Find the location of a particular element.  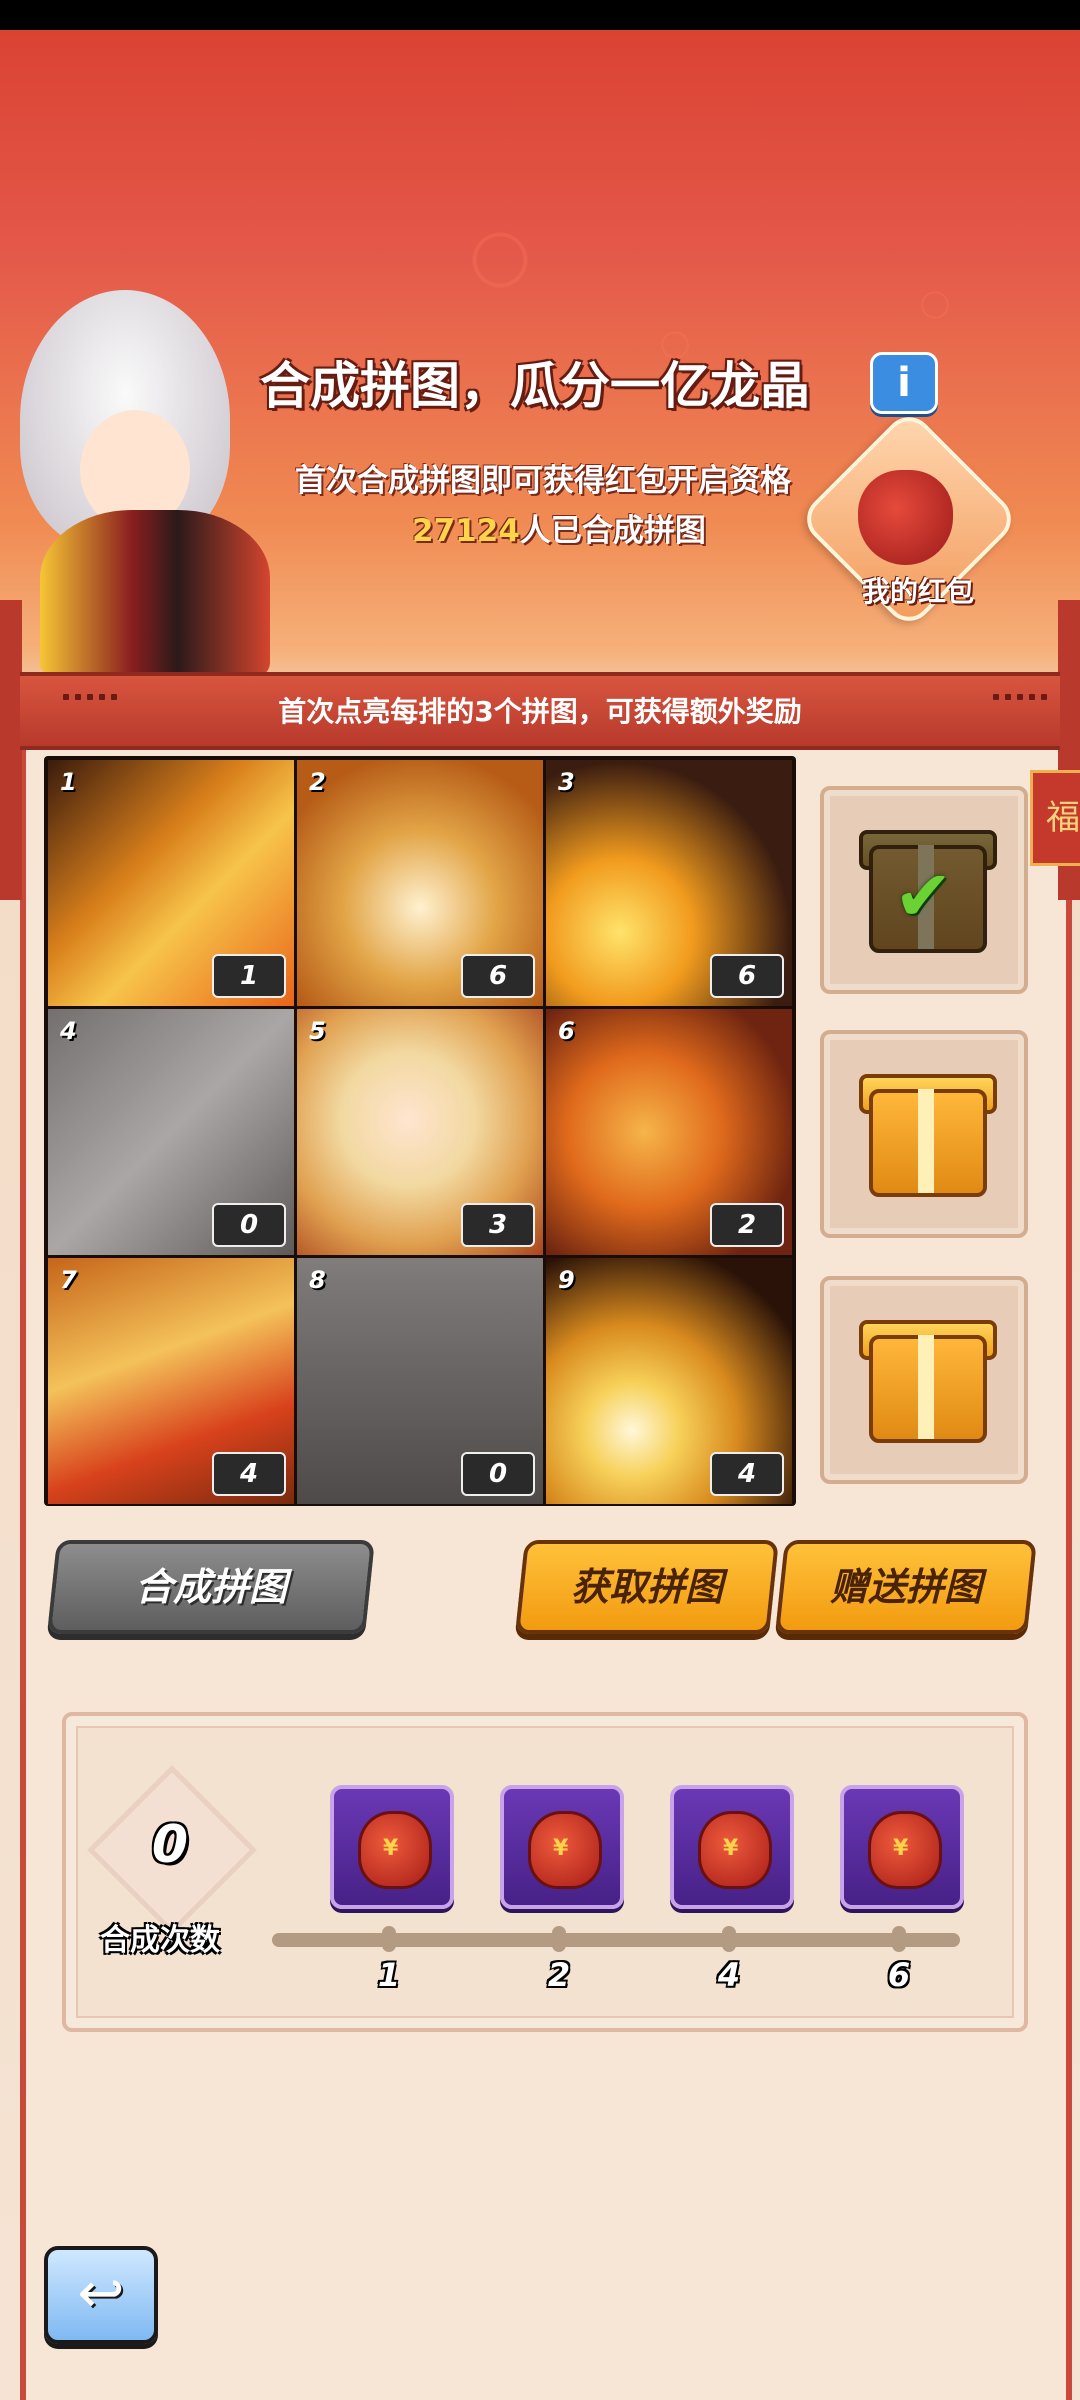

piece-count-badge: 1 is located at coordinates (249, 976).